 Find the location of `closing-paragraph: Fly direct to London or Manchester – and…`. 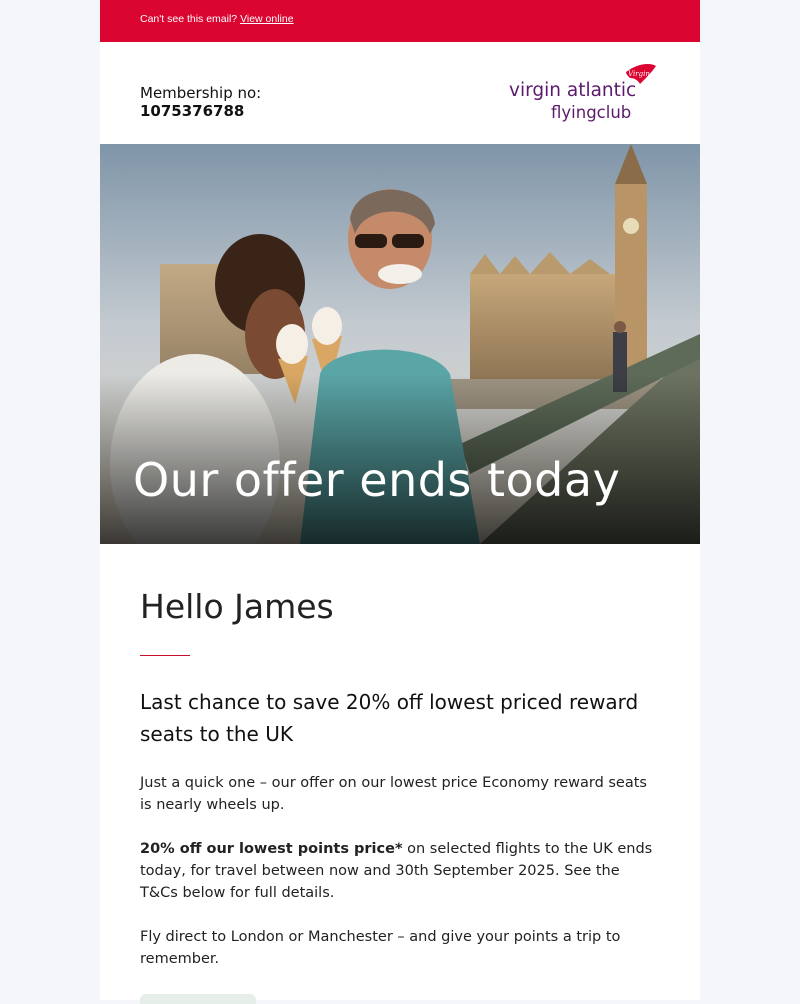

closing-paragraph: Fly direct to London or Manchester – and… is located at coordinates (380, 948).